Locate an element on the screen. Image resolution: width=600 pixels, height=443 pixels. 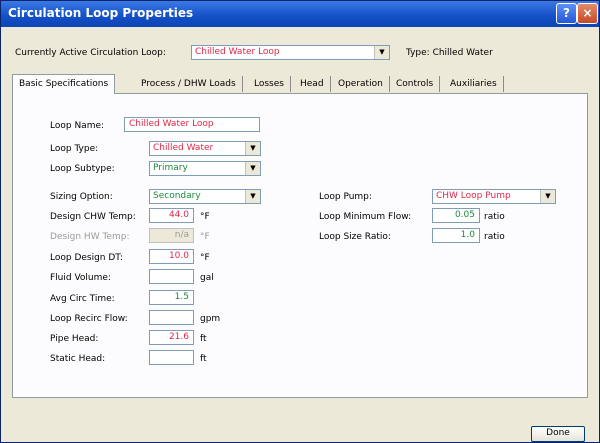
tab-controls: Controls is located at coordinates (415, 84).